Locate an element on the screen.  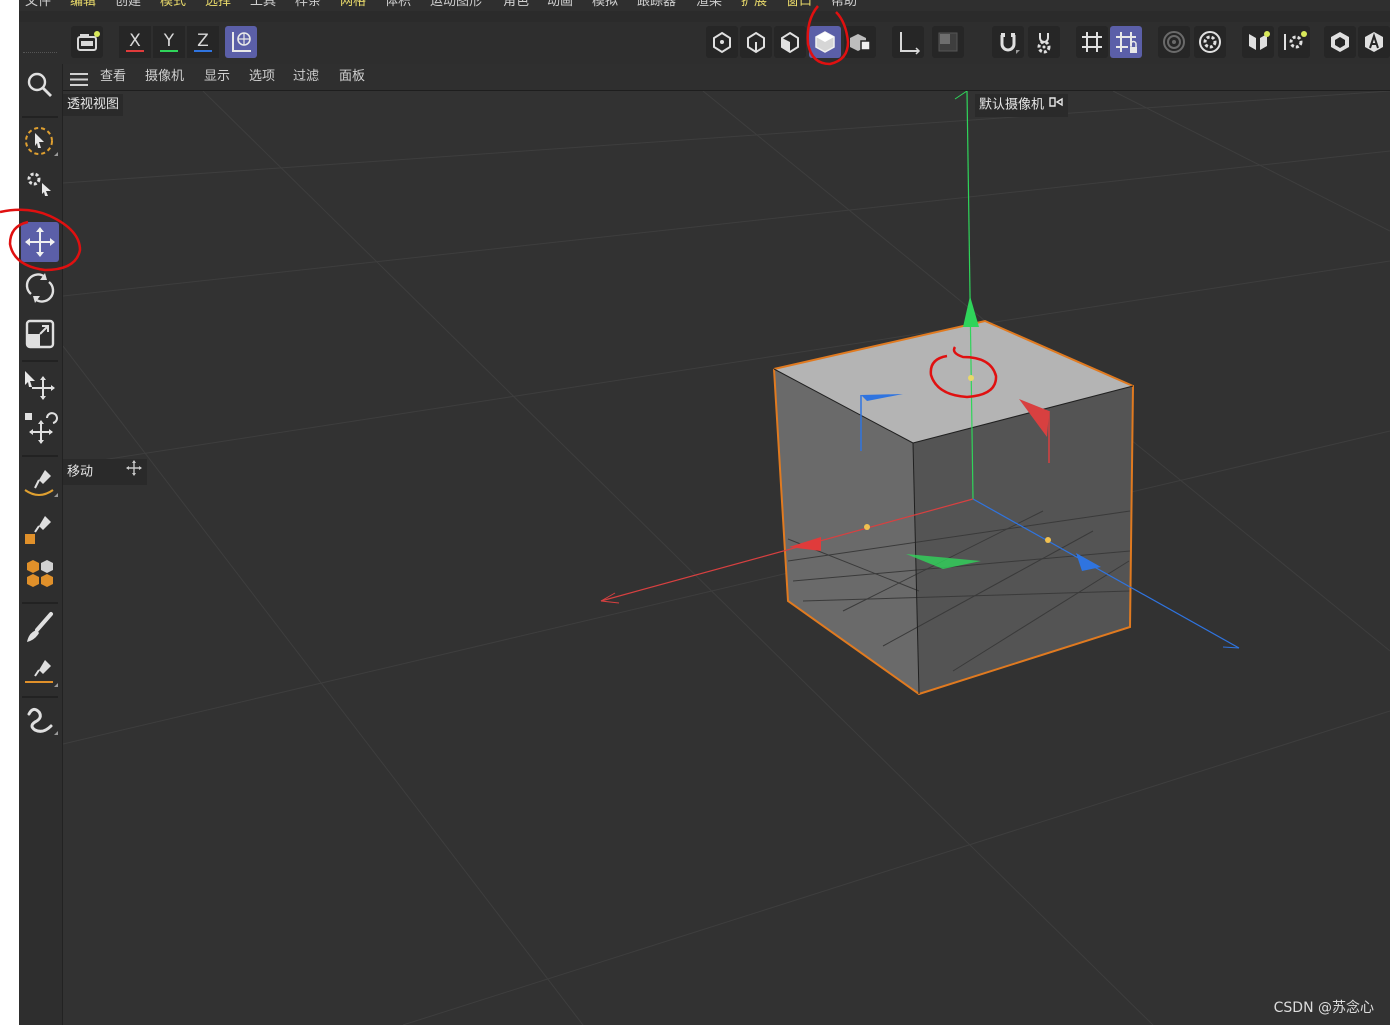
menu-tools: 工具 is located at coordinates (263, 5).